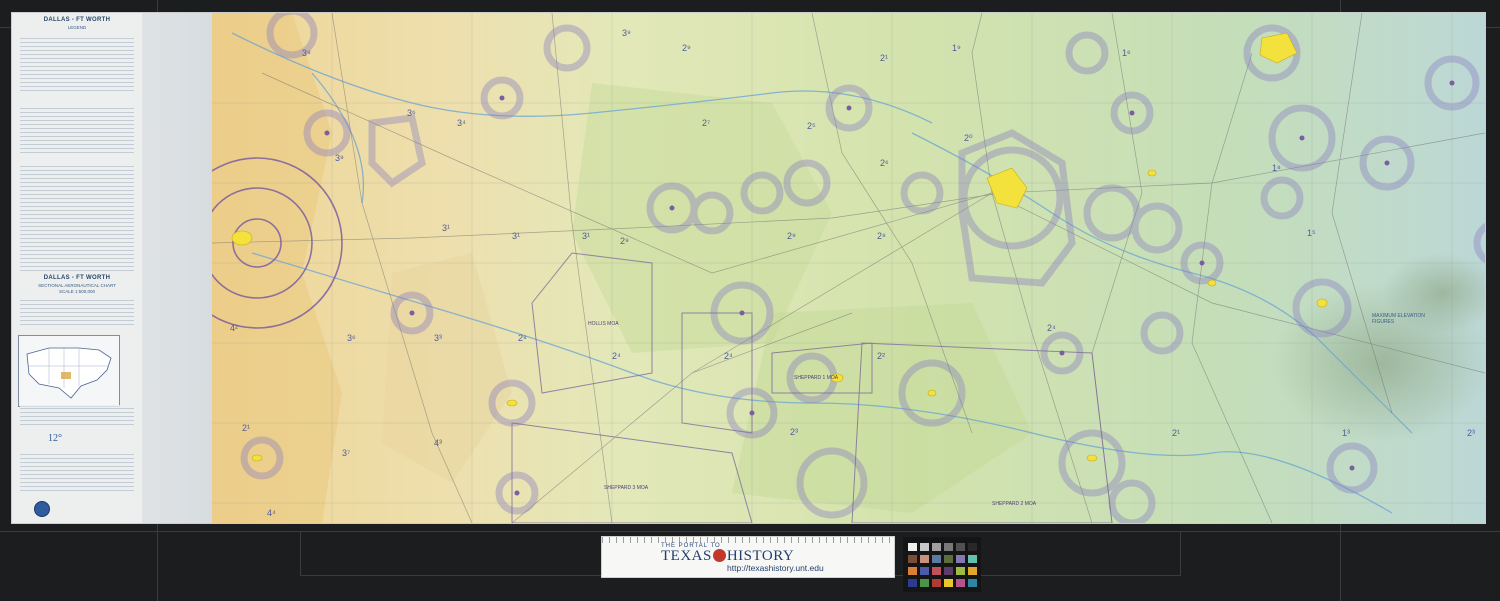 The width and height of the screenshot is (1500, 601). What do you see at coordinates (884, 163) in the screenshot?
I see `elevation-figure: 2⁶` at bounding box center [884, 163].